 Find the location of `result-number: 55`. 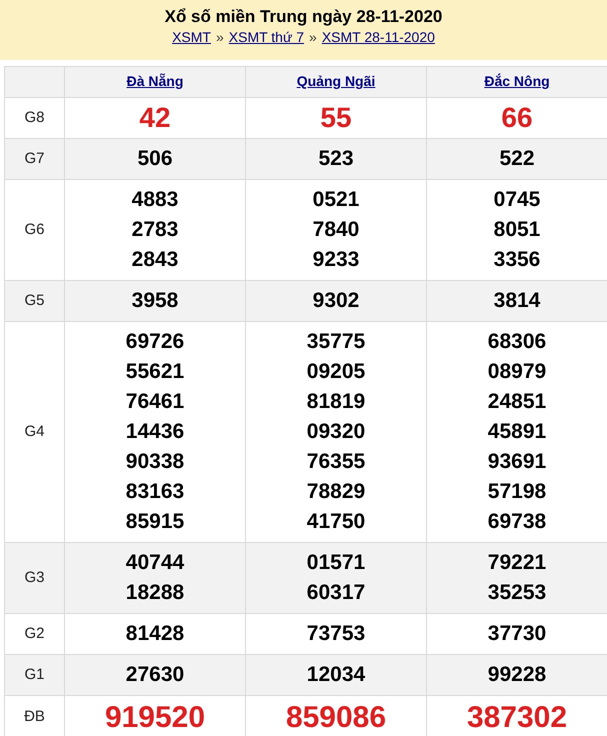

result-number: 55 is located at coordinates (336, 118).